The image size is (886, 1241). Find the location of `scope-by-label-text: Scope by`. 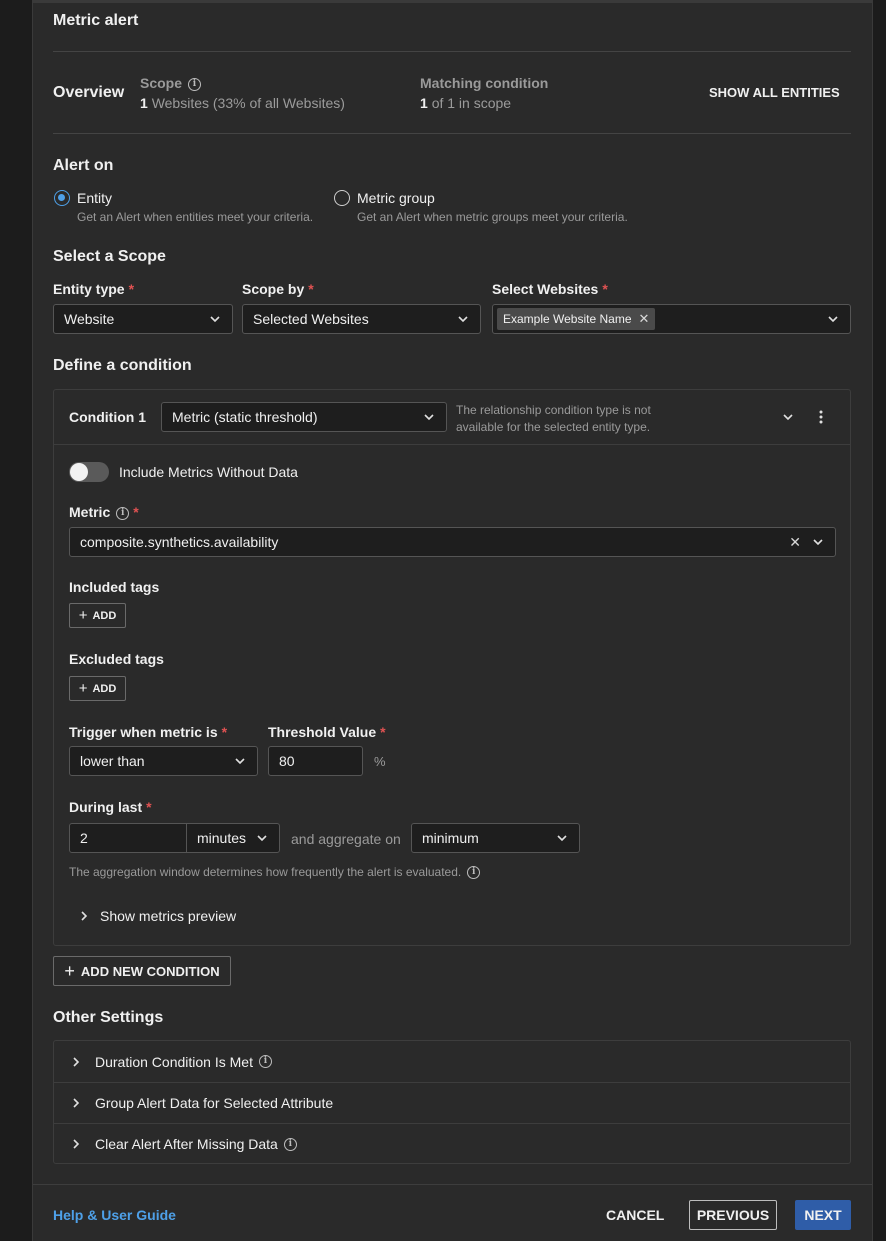

scope-by-label-text: Scope by is located at coordinates (273, 289).